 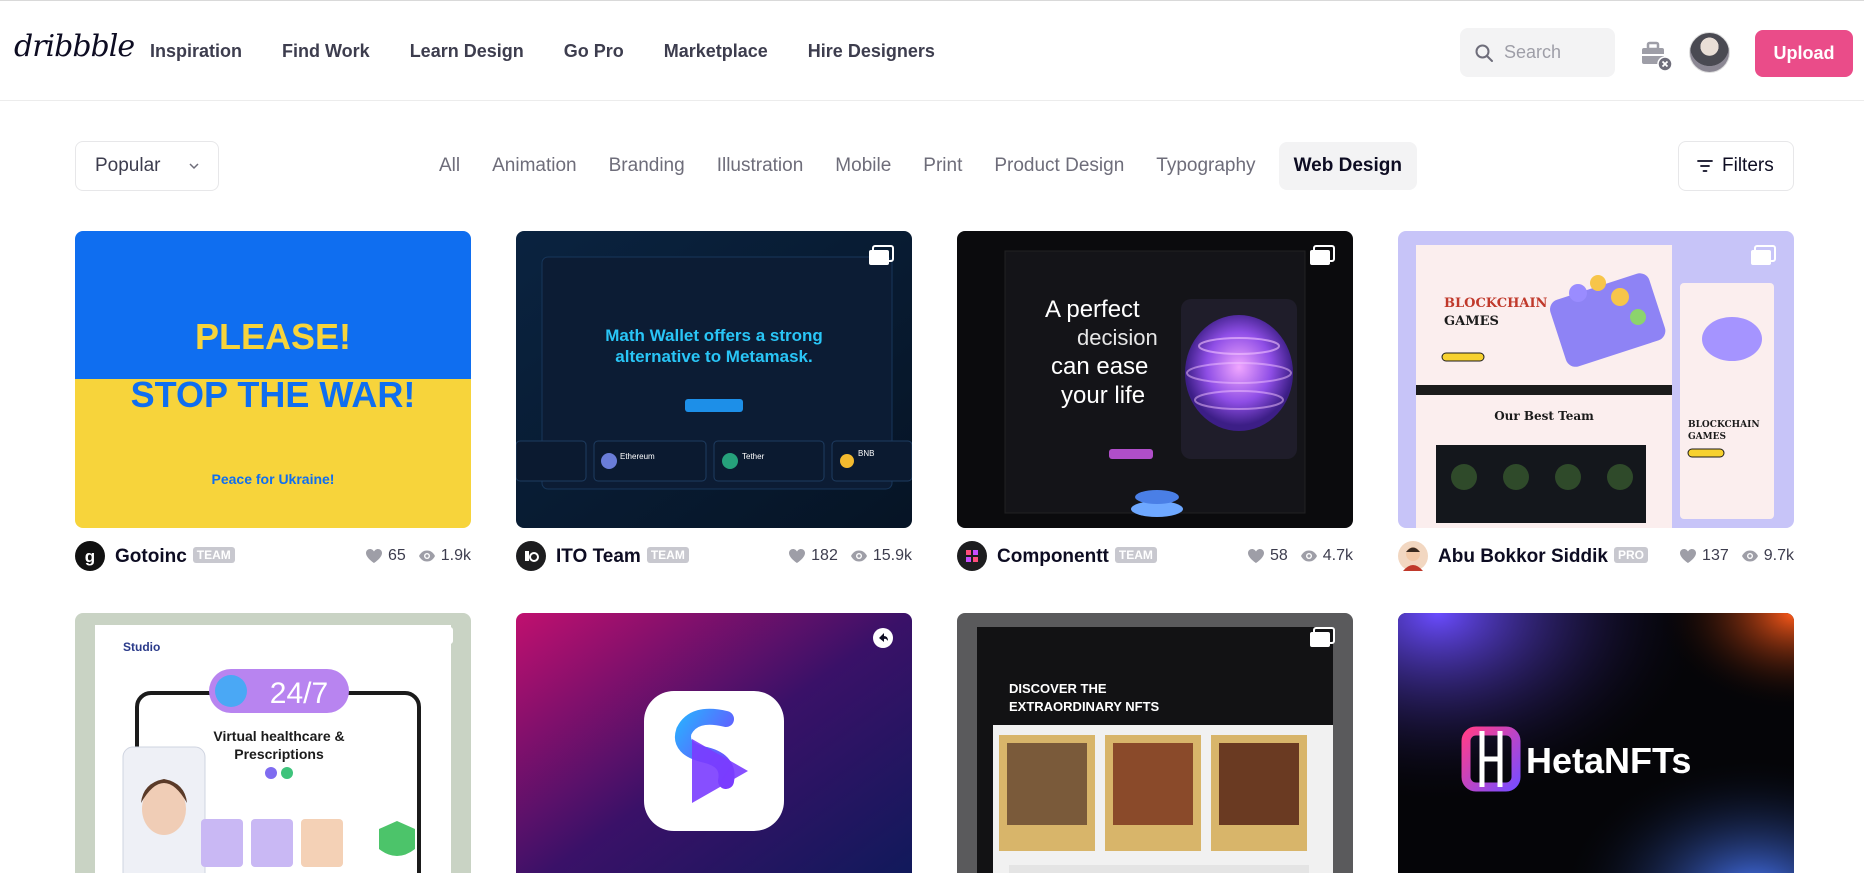 I want to click on eye-icon, so click(x=1749, y=556).